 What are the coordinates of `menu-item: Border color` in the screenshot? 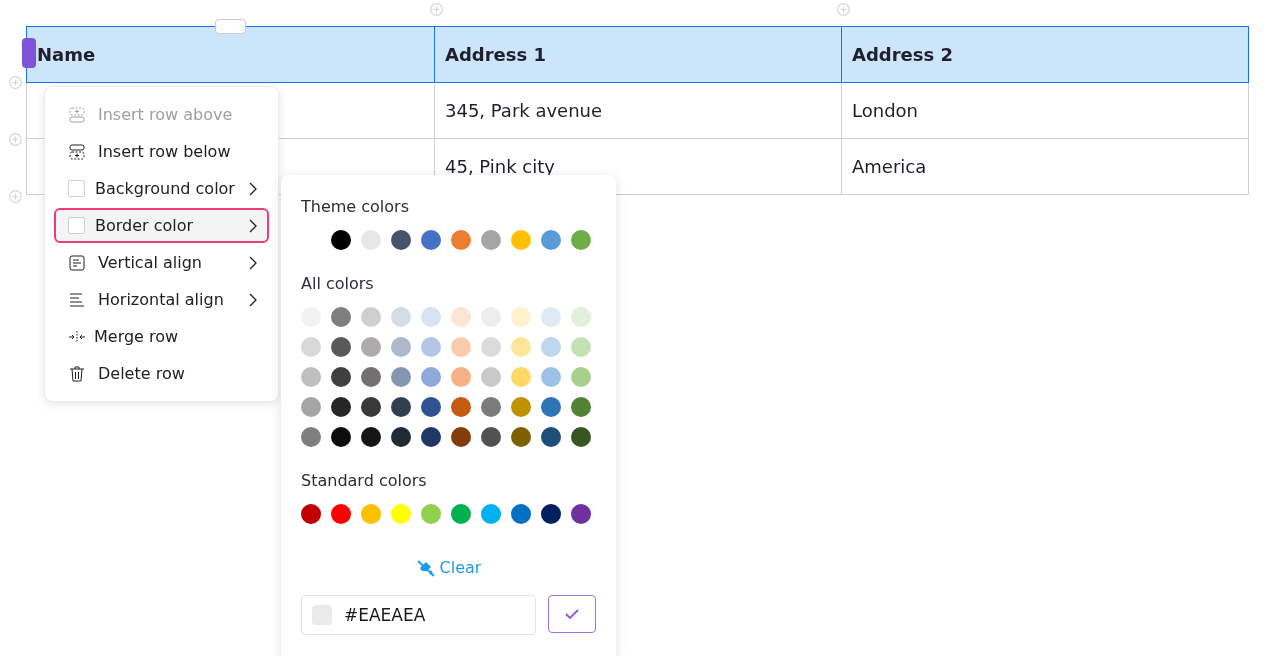 It's located at (161, 225).